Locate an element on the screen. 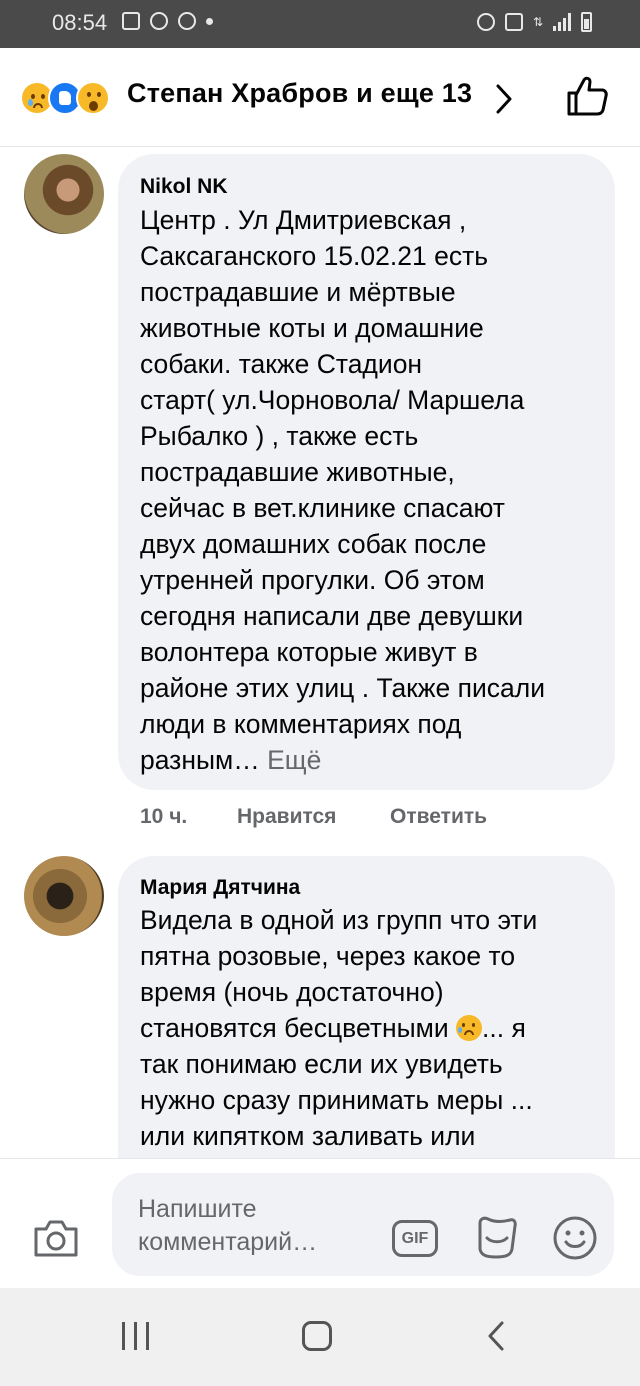 The width and height of the screenshot is (640, 1386). like-outline-icon is located at coordinates (587, 96).